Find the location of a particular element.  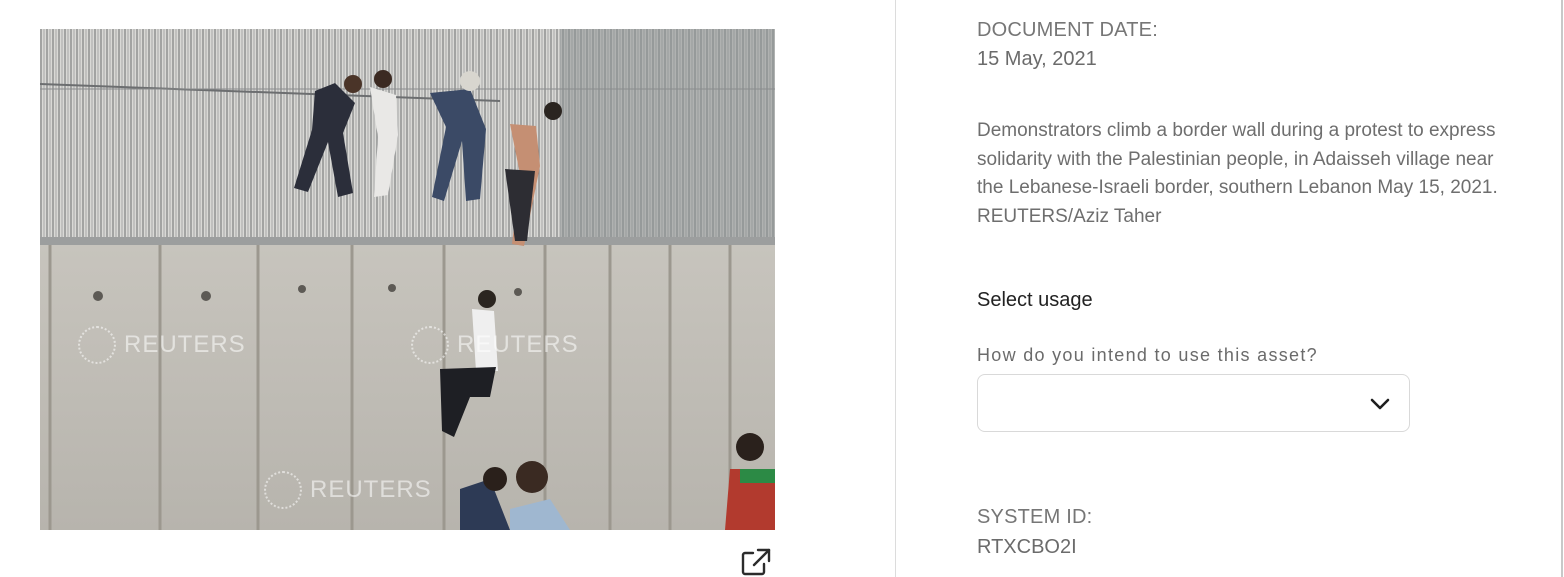

external-link-icon is located at coordinates (756, 562).